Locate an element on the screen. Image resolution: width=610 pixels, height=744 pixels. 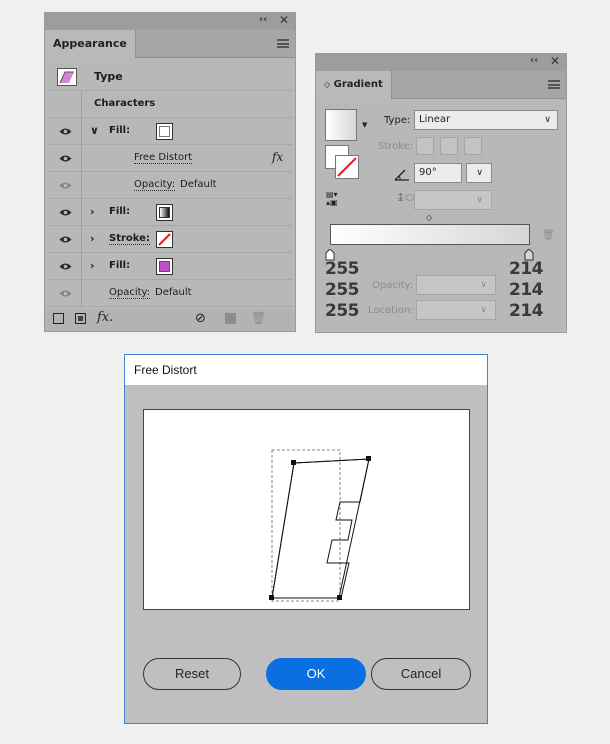
fill-swatch-magenta is located at coordinates (164, 266).